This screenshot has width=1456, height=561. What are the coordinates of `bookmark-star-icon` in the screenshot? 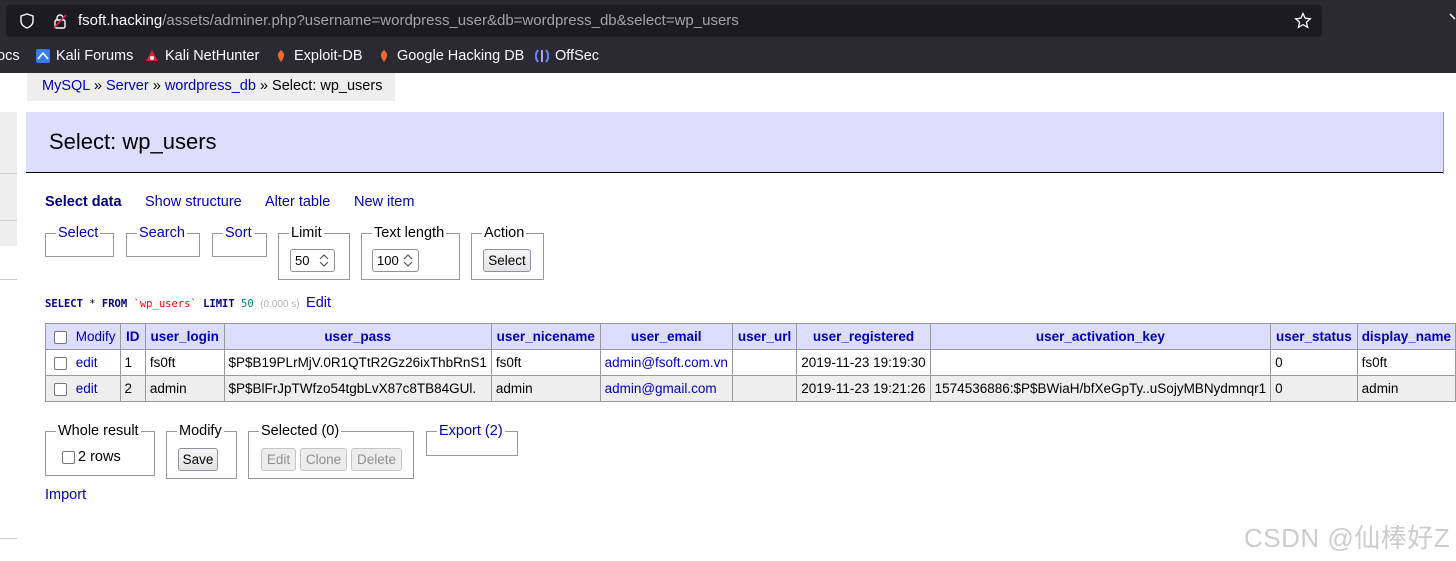 It's located at (1303, 21).